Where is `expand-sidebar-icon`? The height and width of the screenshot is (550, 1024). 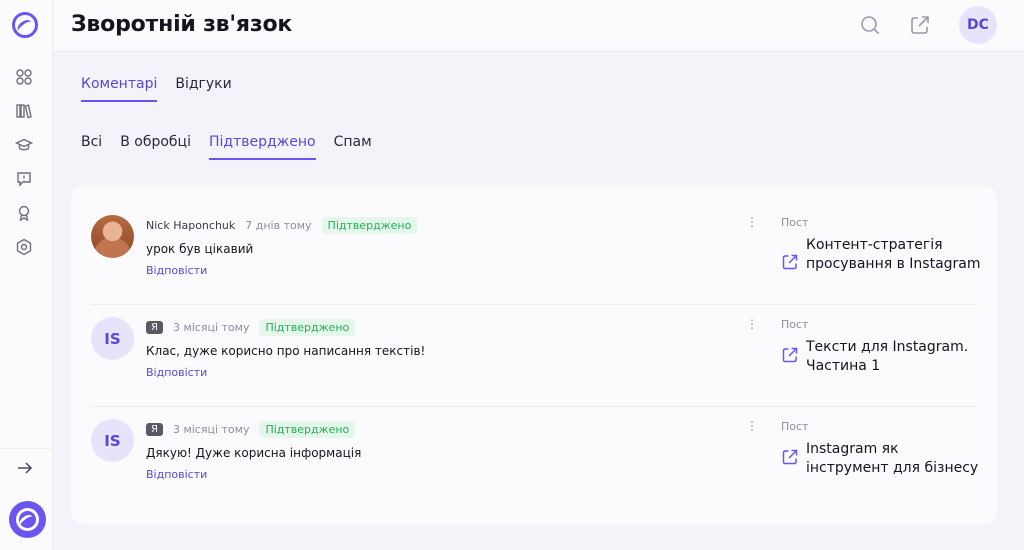
expand-sidebar-icon is located at coordinates (25, 468).